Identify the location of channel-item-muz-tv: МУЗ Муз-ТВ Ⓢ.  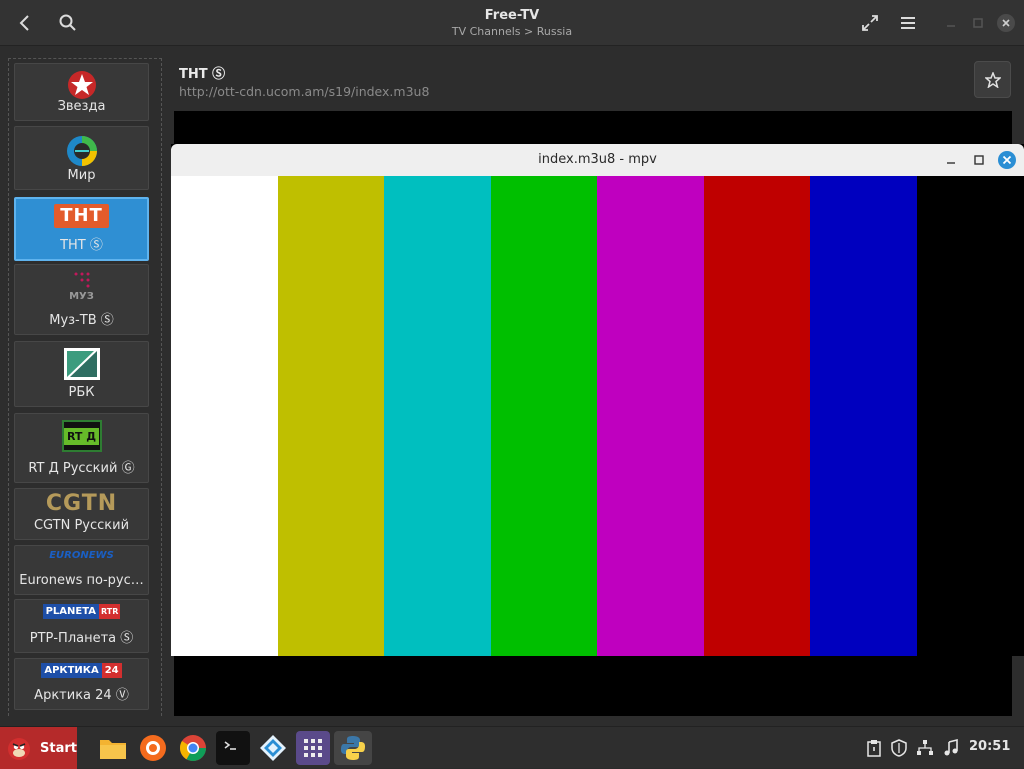
(81, 299).